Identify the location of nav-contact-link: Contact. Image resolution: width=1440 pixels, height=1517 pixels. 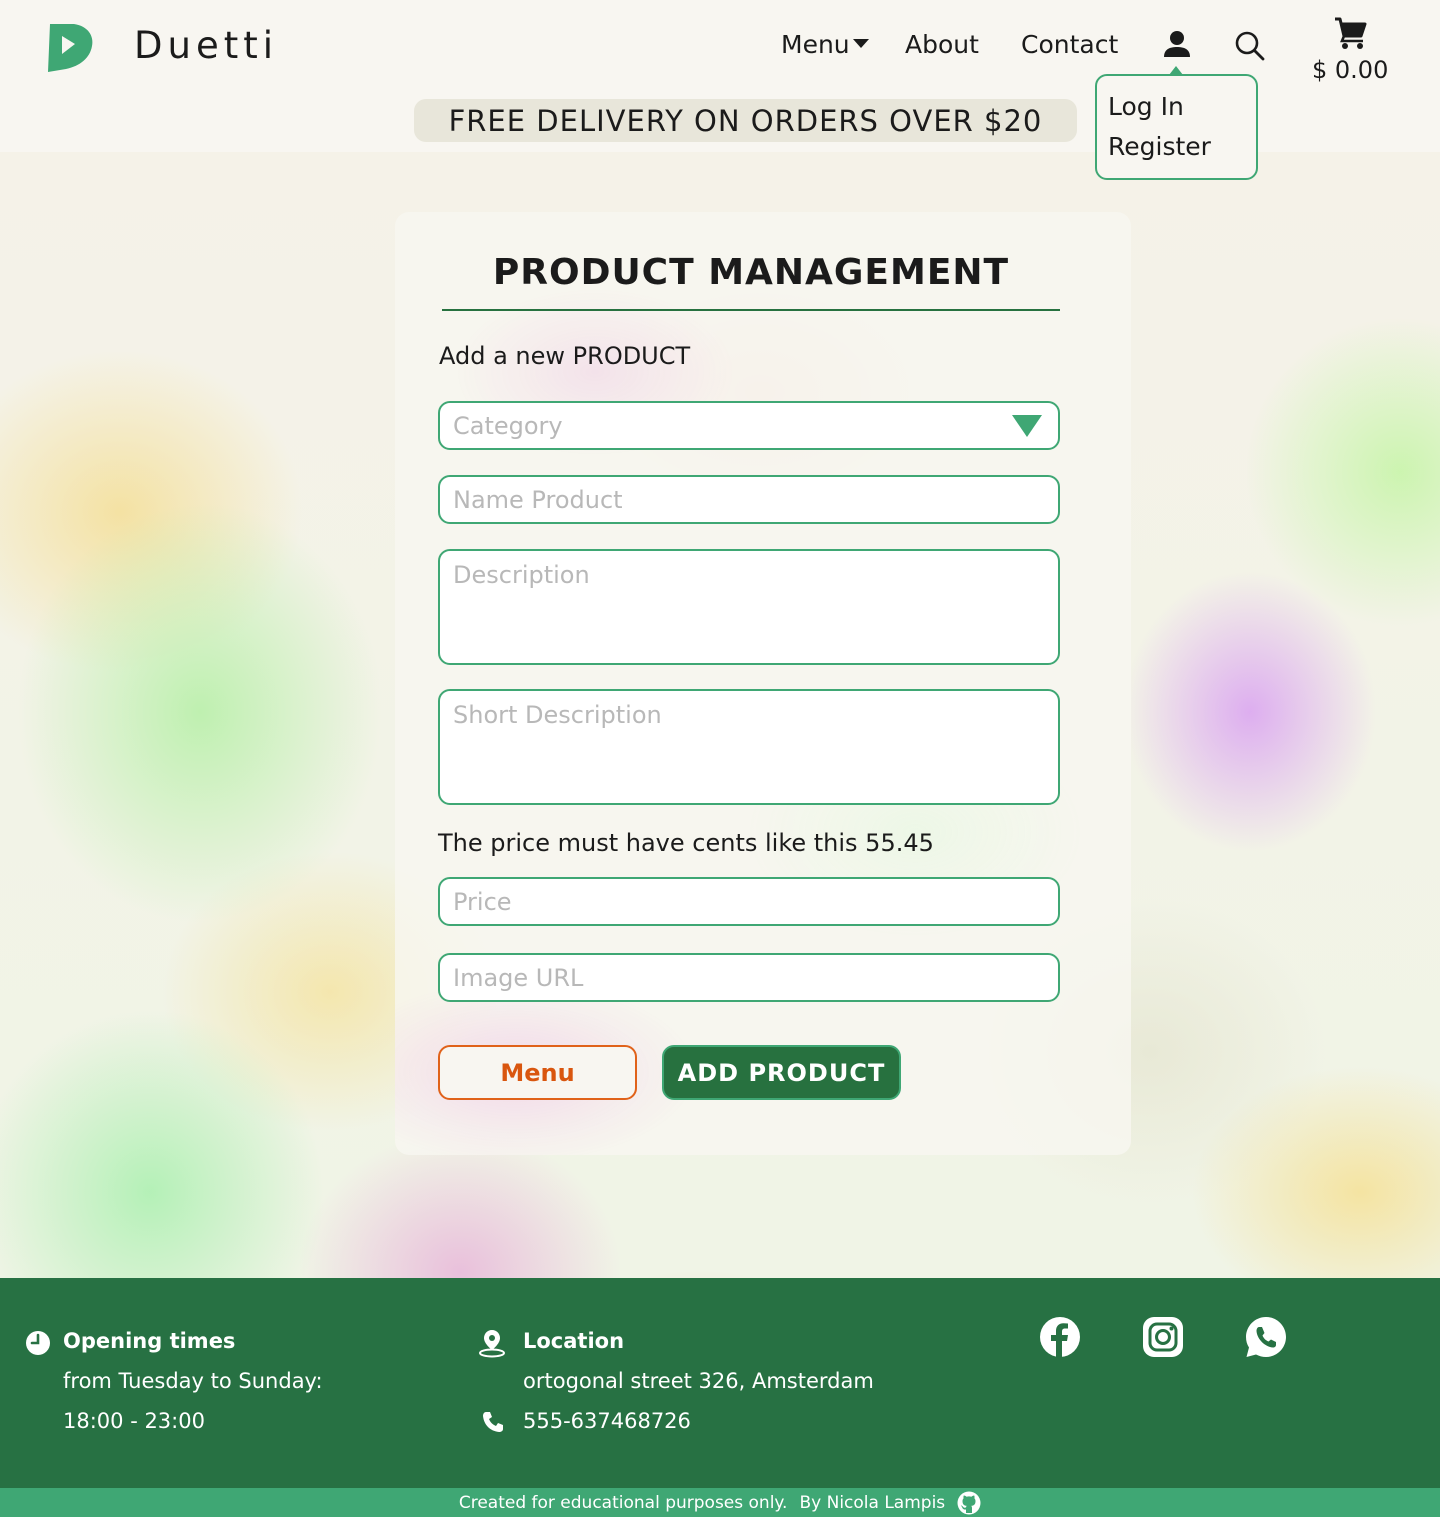
(1069, 44).